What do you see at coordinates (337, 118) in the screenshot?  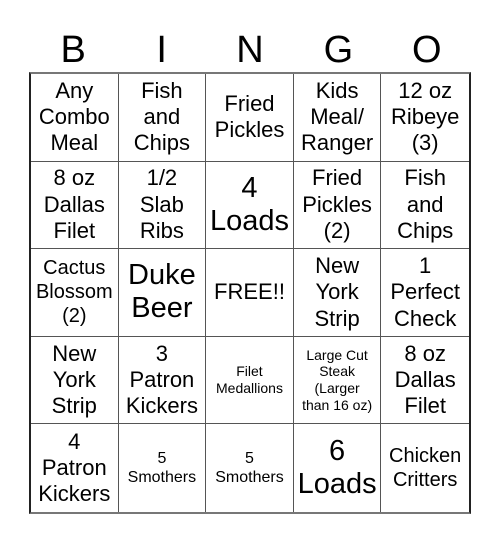 I see `bingo-cell: Kids Meal/ Ranger` at bounding box center [337, 118].